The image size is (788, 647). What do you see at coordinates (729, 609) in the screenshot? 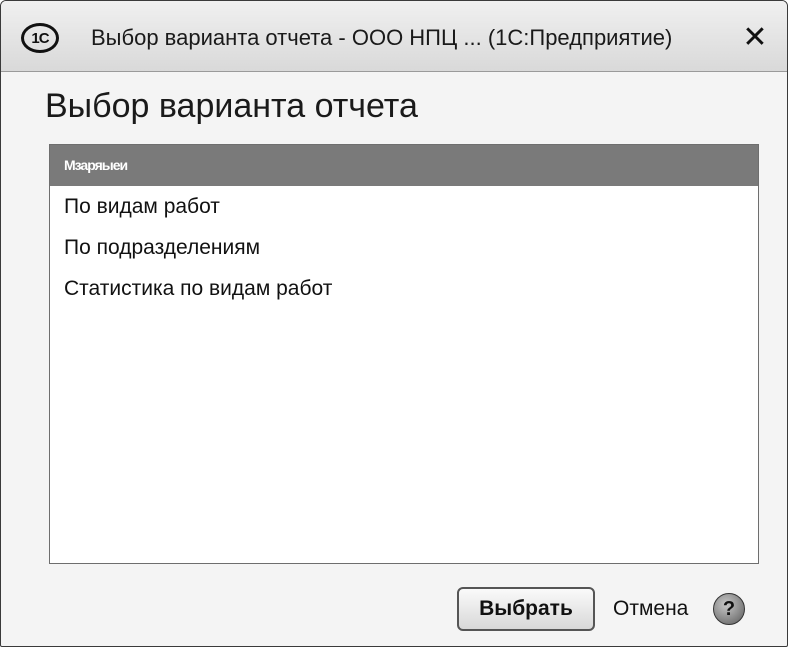
I see `question-mark-icon: ?` at bounding box center [729, 609].